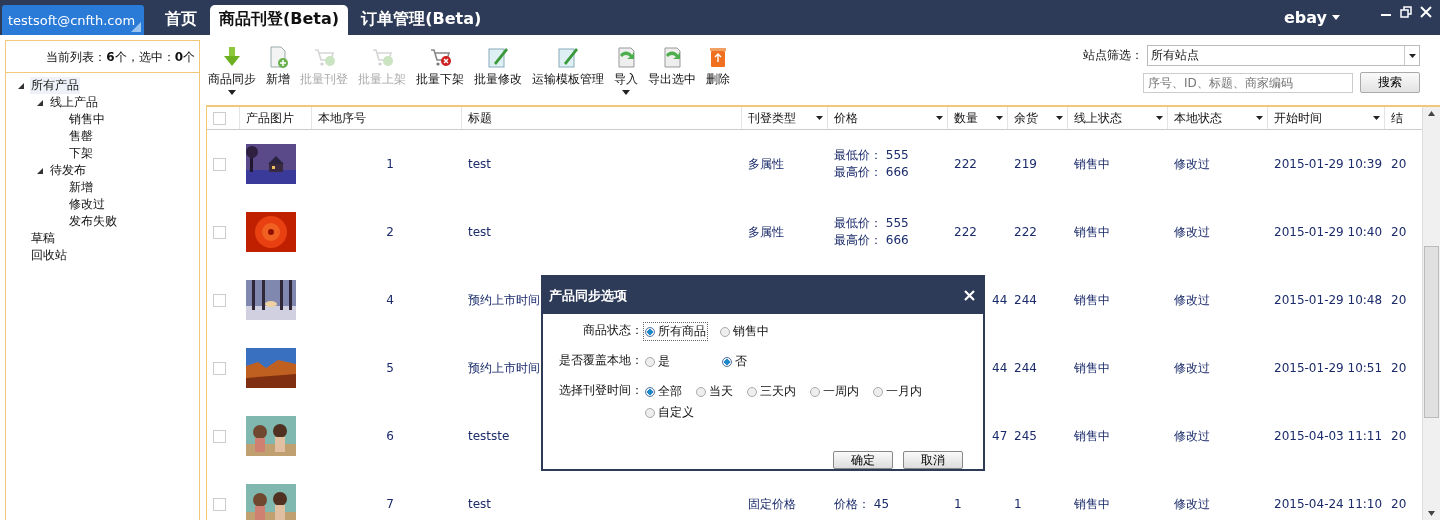 The width and height of the screenshot is (1440, 520). Describe the element at coordinates (669, 412) in the screenshot. I see `radio-option: 自定义` at that location.